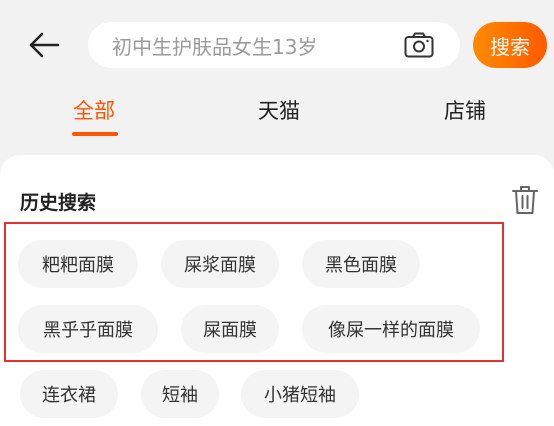 Image resolution: width=554 pixels, height=426 pixels. I want to click on camera-icon-svg, so click(419, 45).